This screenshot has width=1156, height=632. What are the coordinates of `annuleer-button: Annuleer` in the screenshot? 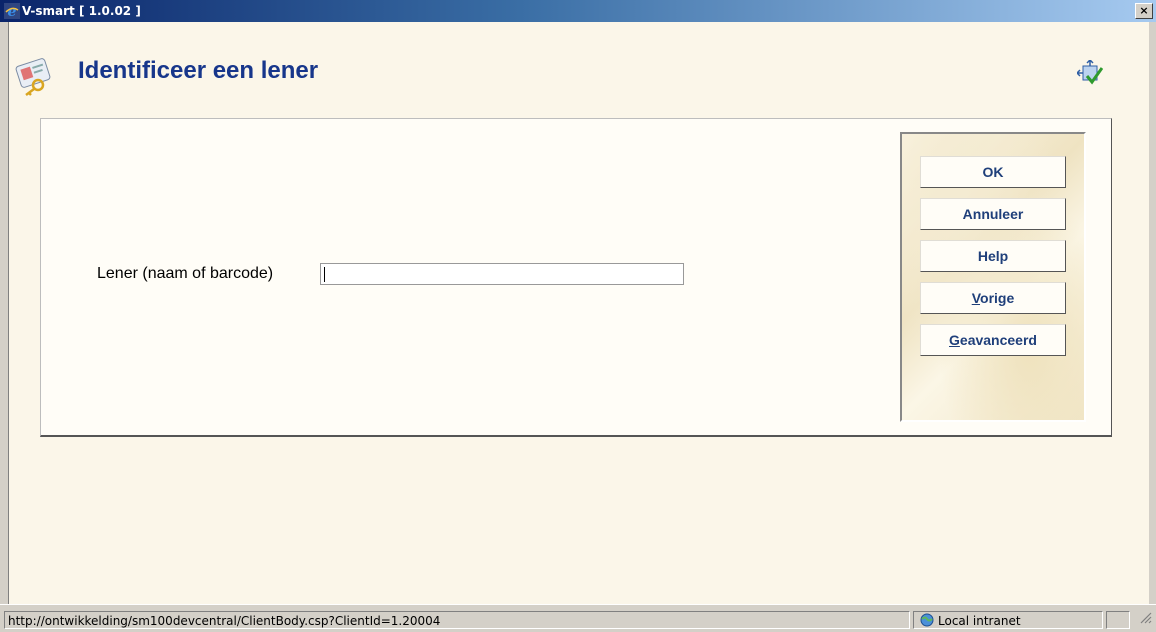 It's located at (993, 214).